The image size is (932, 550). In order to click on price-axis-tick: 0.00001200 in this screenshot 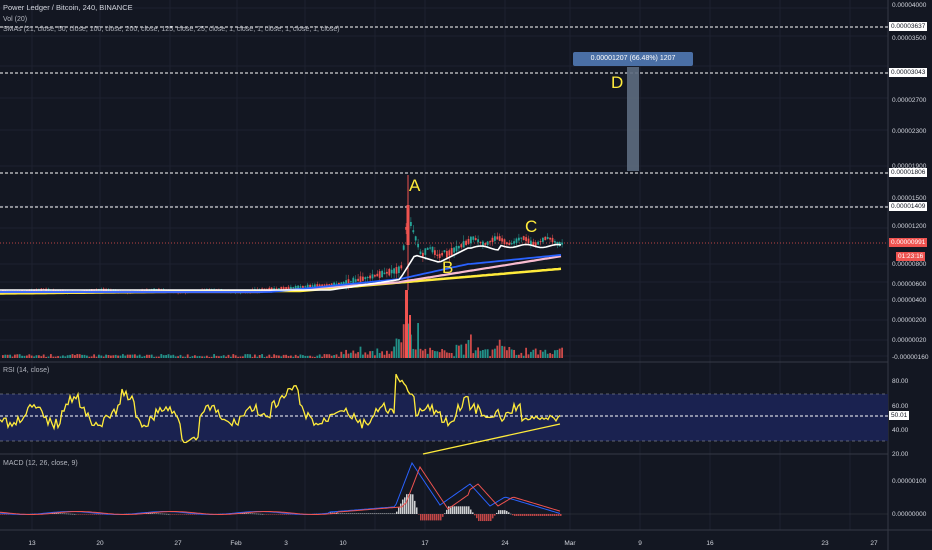, I will do `click(909, 226)`.